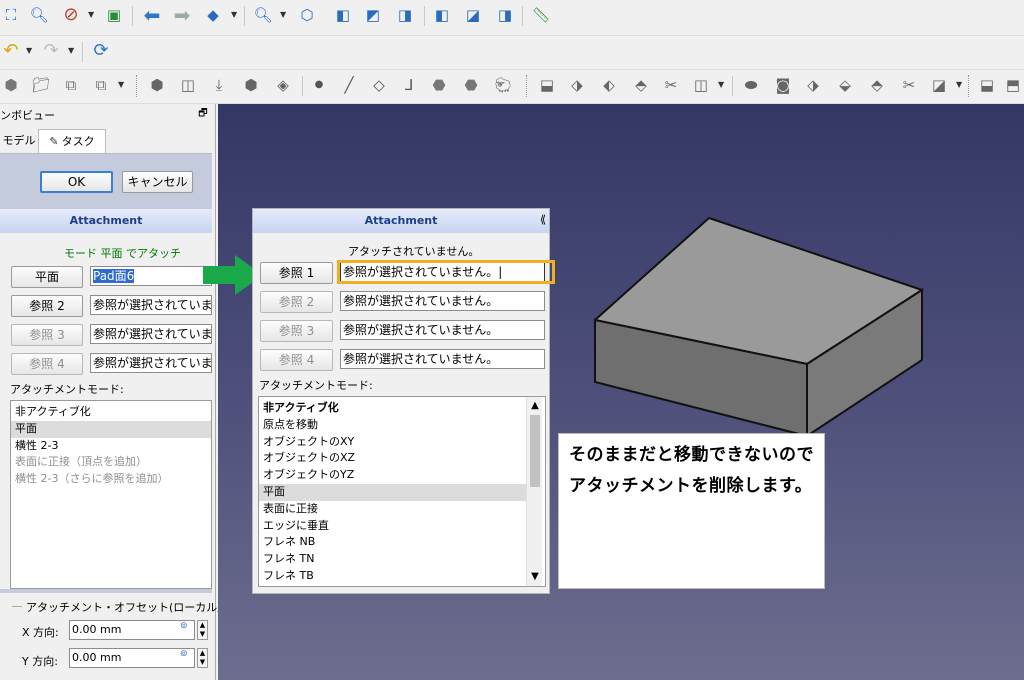  I want to click on back-arrow-icon: ⬅, so click(152, 15).